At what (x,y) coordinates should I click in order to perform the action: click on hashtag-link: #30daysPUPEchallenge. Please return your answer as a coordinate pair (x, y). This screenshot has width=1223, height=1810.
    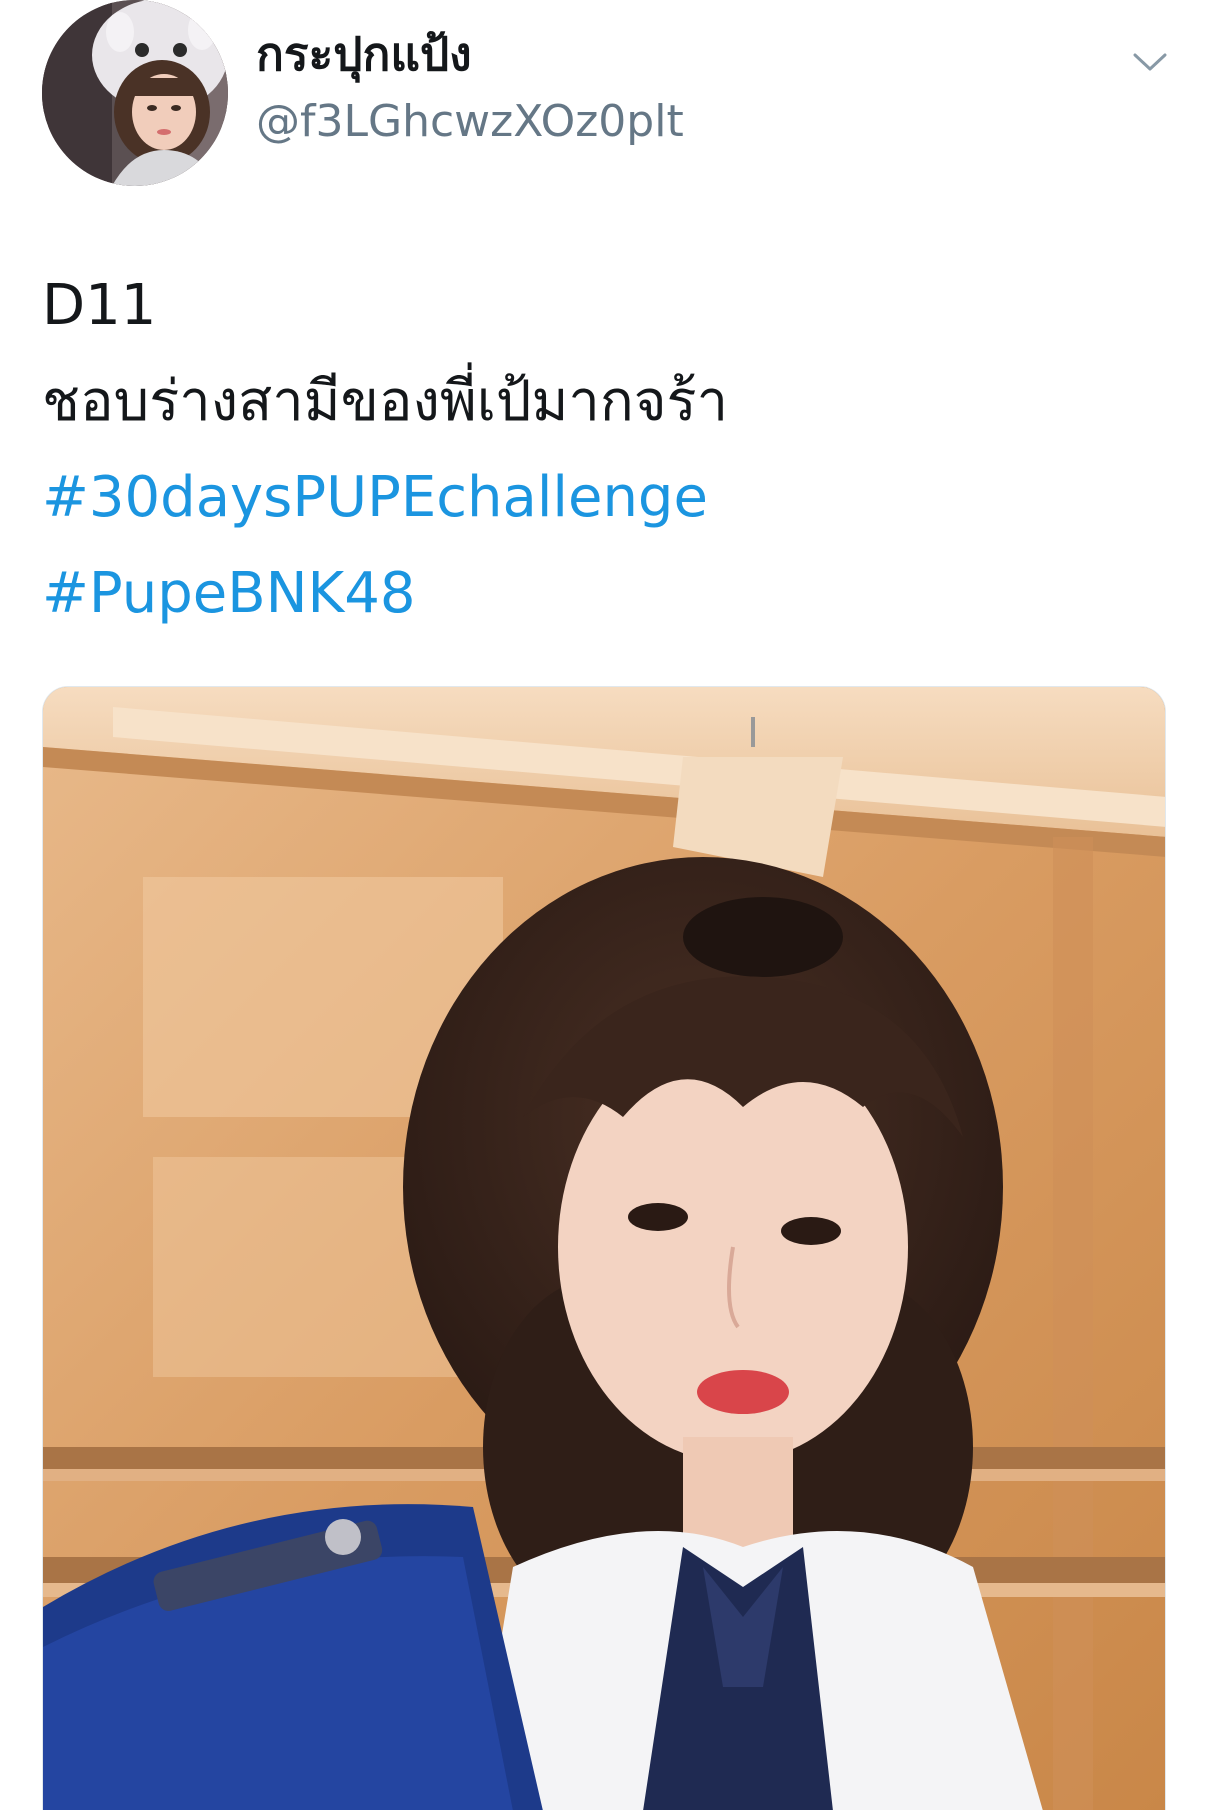
    Looking at the image, I should click on (612, 498).